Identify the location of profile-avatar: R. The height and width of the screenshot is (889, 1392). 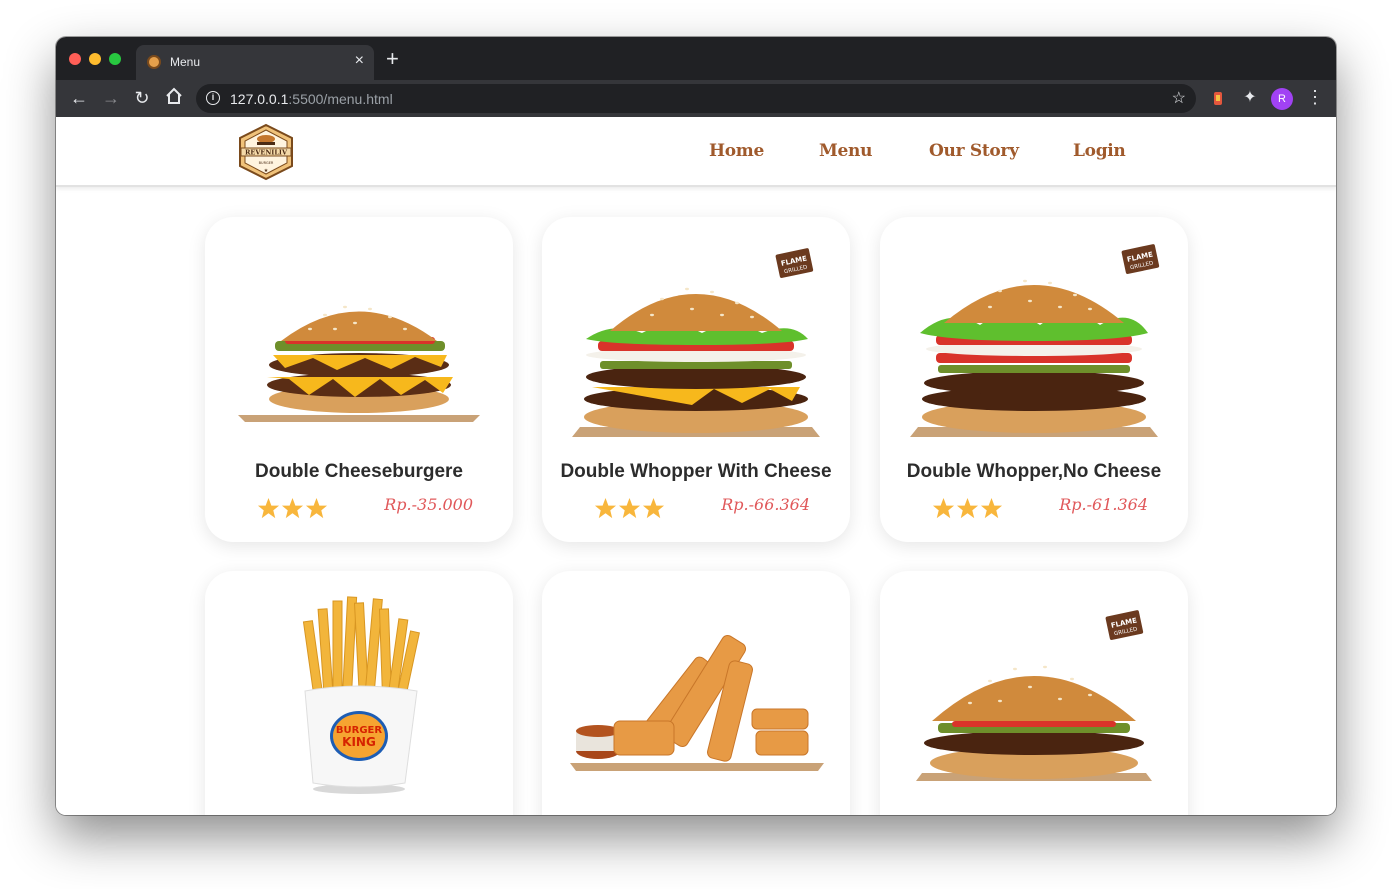
(1282, 99).